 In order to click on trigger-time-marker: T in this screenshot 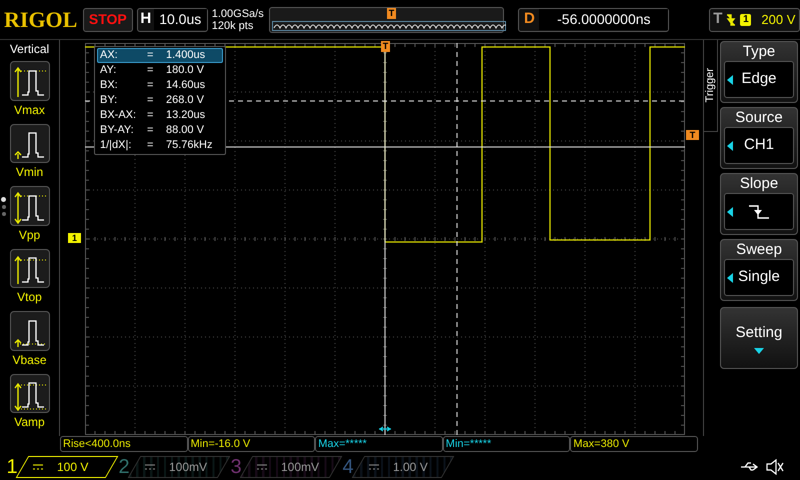, I will do `click(385, 46)`.